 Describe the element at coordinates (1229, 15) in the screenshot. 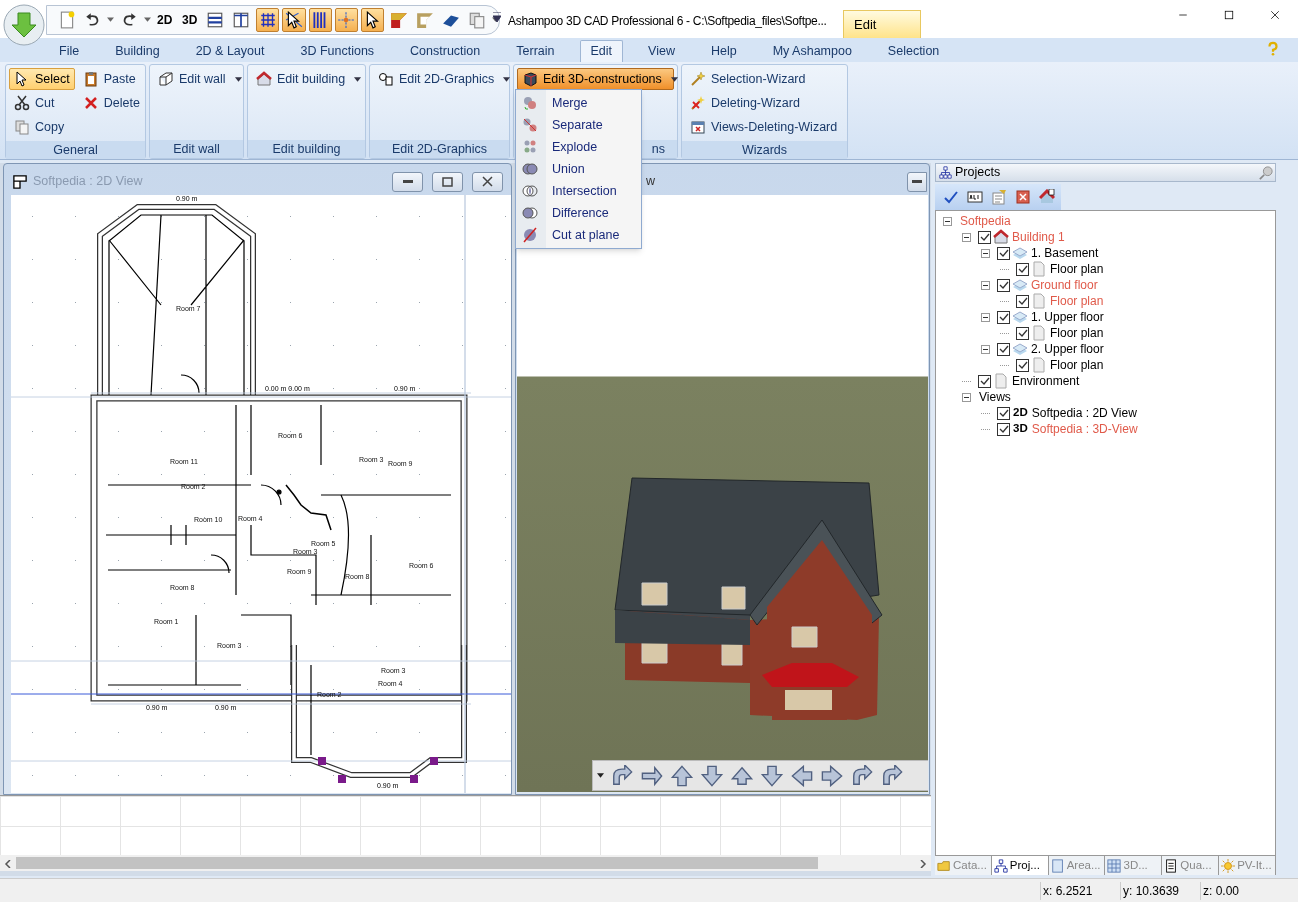

I see `maximize-icon` at that location.